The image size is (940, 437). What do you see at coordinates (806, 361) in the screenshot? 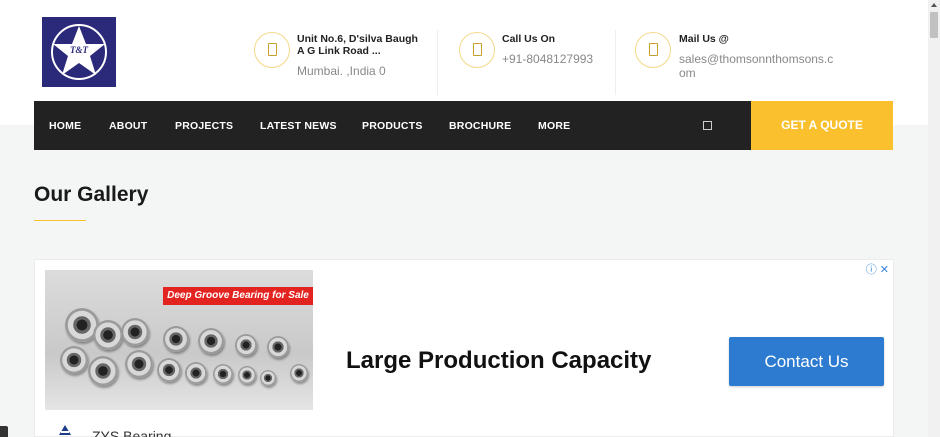
I see `contact-us-button: Contact Us` at bounding box center [806, 361].